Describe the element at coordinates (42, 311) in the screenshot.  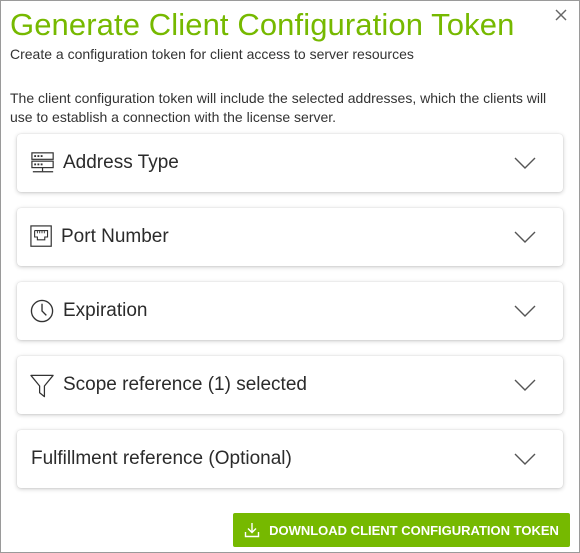
I see `clock-icon` at that location.